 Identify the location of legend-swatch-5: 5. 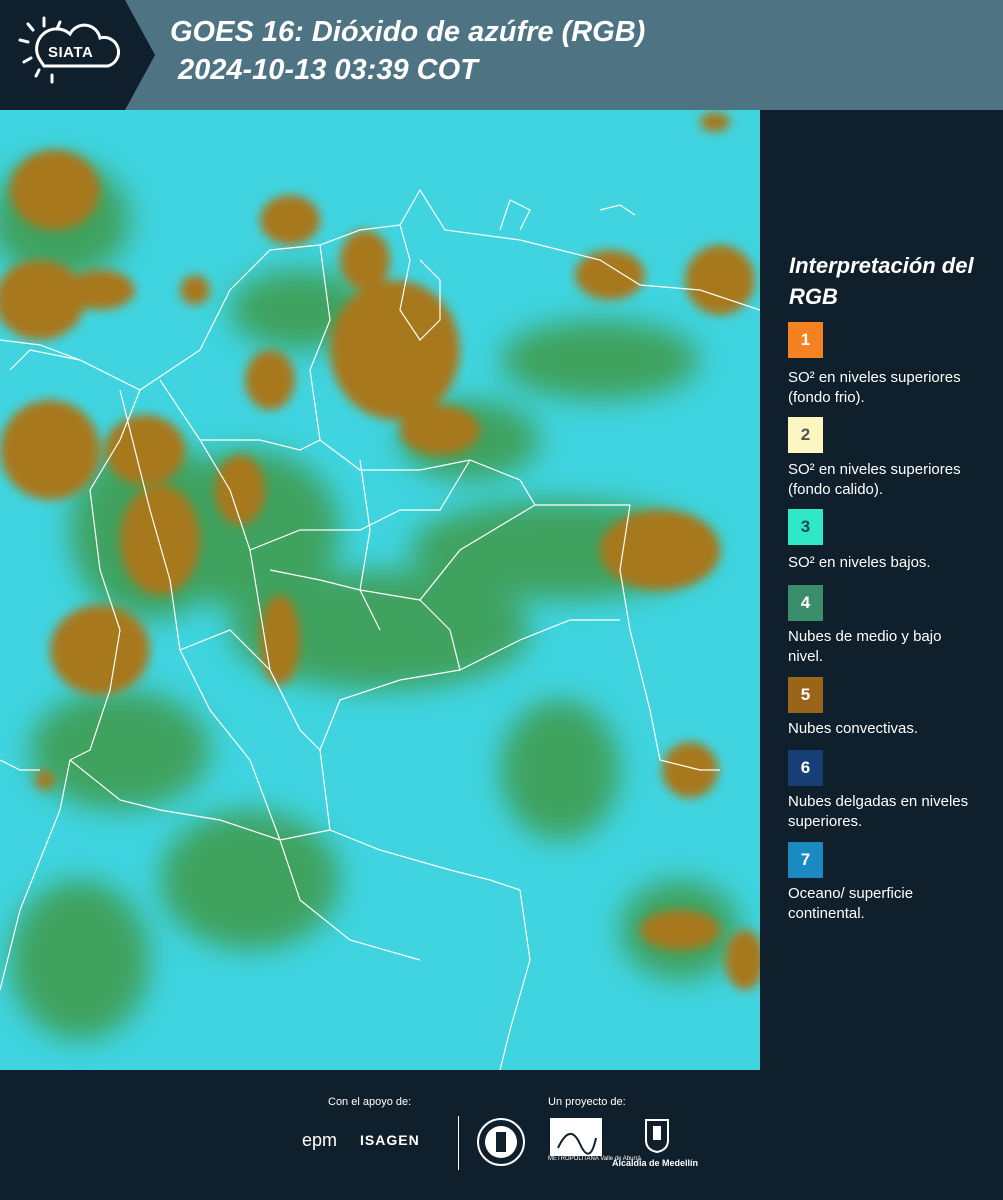
(805, 695).